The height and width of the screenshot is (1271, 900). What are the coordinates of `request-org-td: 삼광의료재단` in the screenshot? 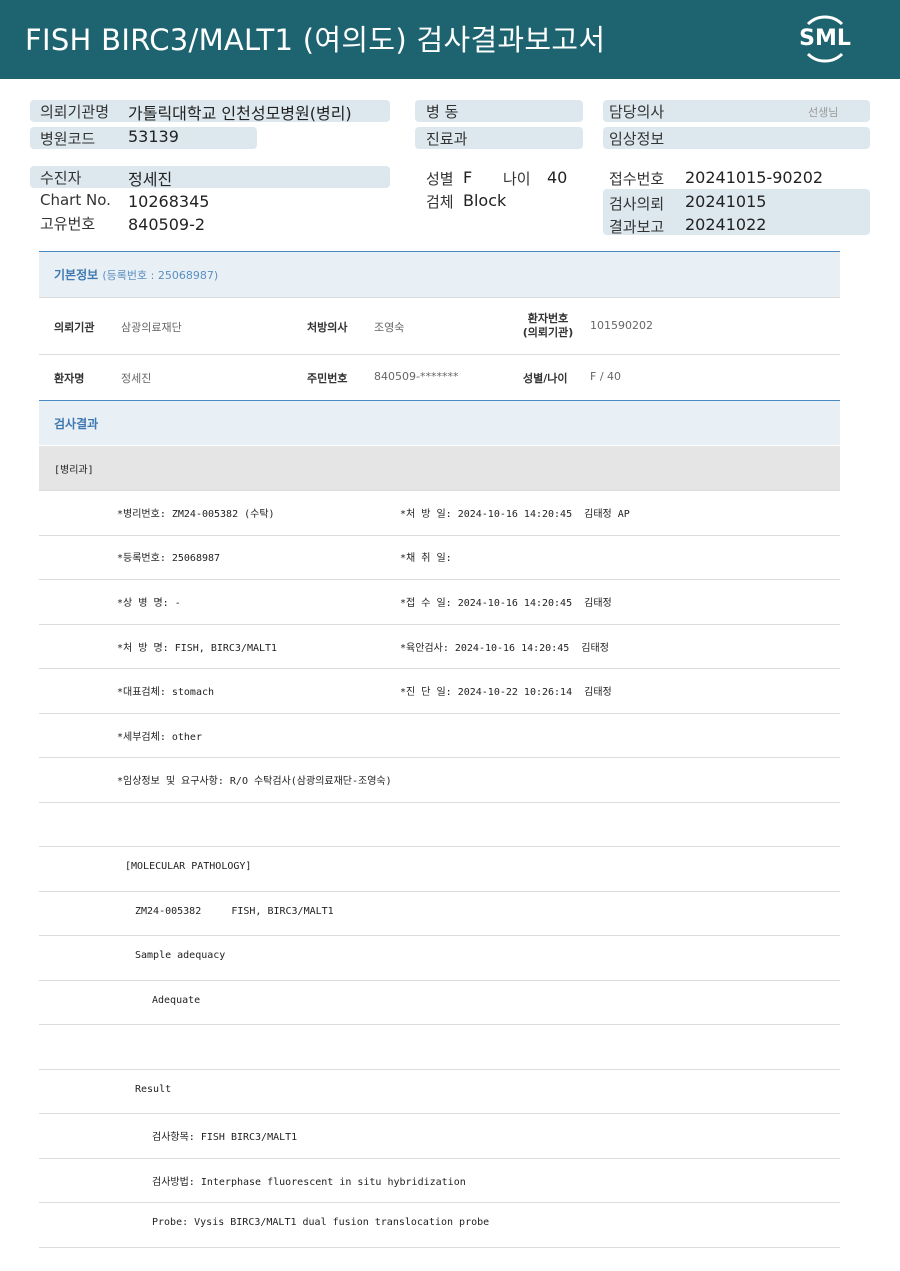 It's located at (151, 327).